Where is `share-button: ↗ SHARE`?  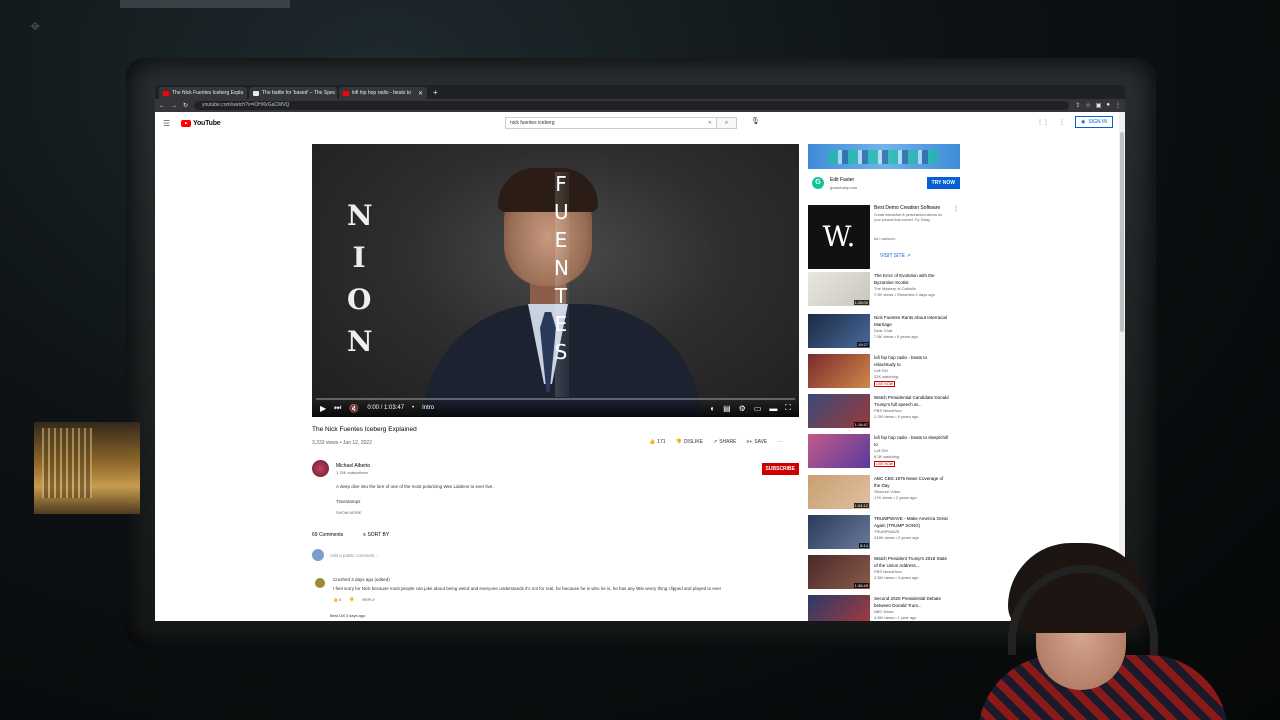 share-button: ↗ SHARE is located at coordinates (724, 442).